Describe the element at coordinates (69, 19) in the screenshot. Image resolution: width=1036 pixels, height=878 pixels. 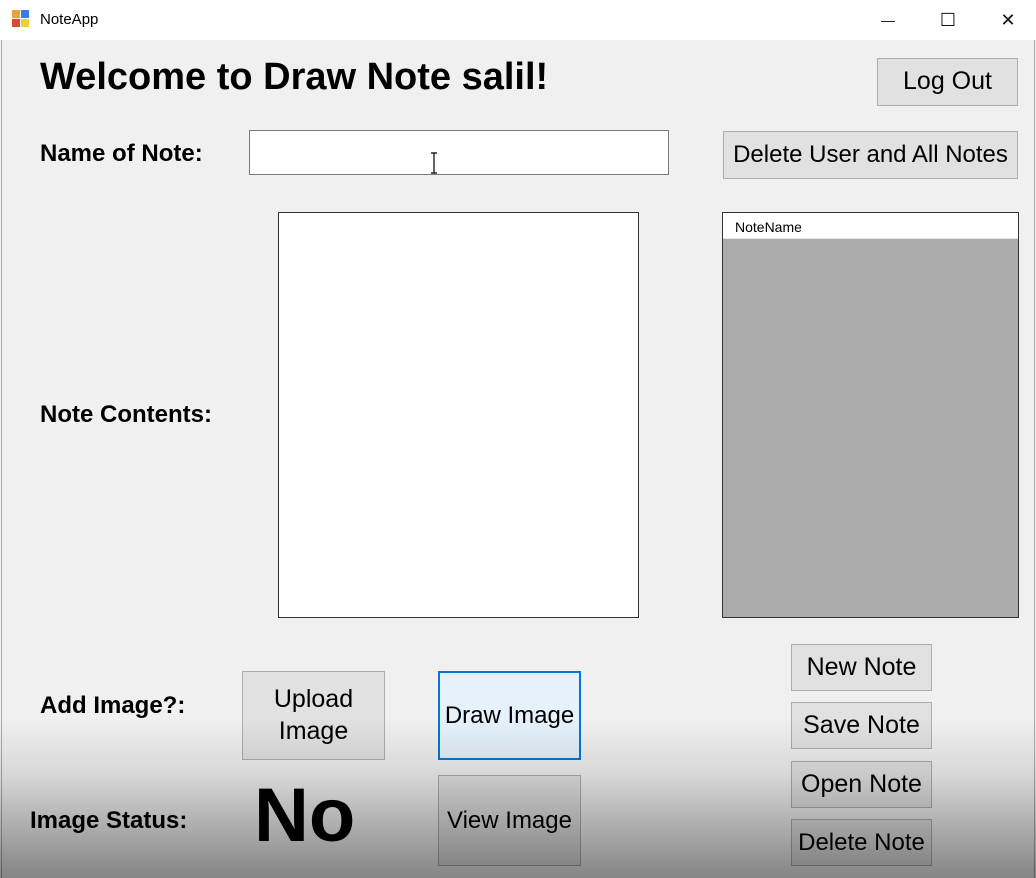
I see `window-title: NoteApp` at that location.